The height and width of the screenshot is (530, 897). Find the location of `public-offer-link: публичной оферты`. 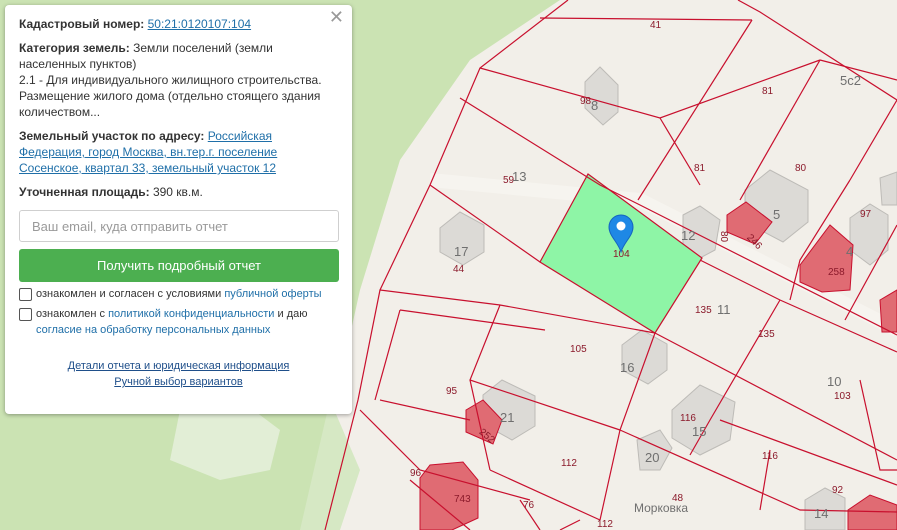

public-offer-link: публичной оферты is located at coordinates (272, 294).